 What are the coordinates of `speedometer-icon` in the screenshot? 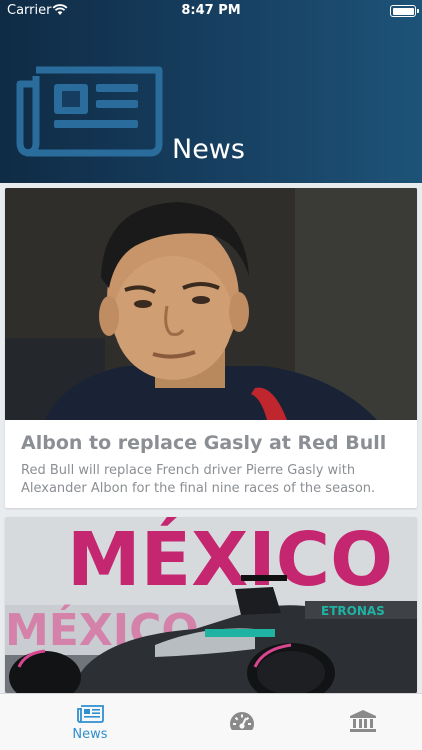 It's located at (242, 721).